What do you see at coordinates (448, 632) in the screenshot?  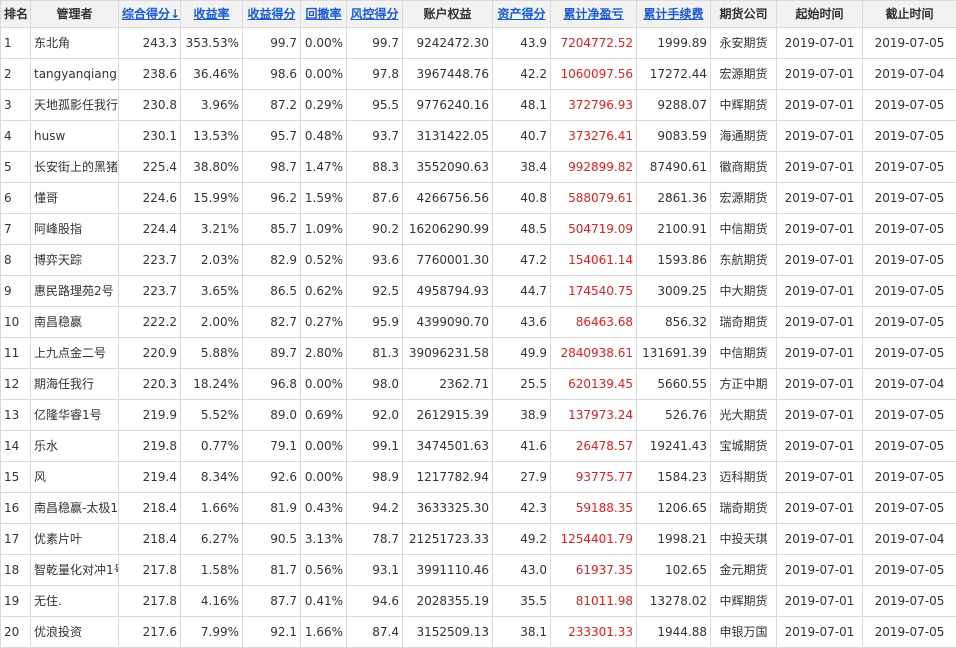 I see `equity-cell: 3152509.13` at bounding box center [448, 632].